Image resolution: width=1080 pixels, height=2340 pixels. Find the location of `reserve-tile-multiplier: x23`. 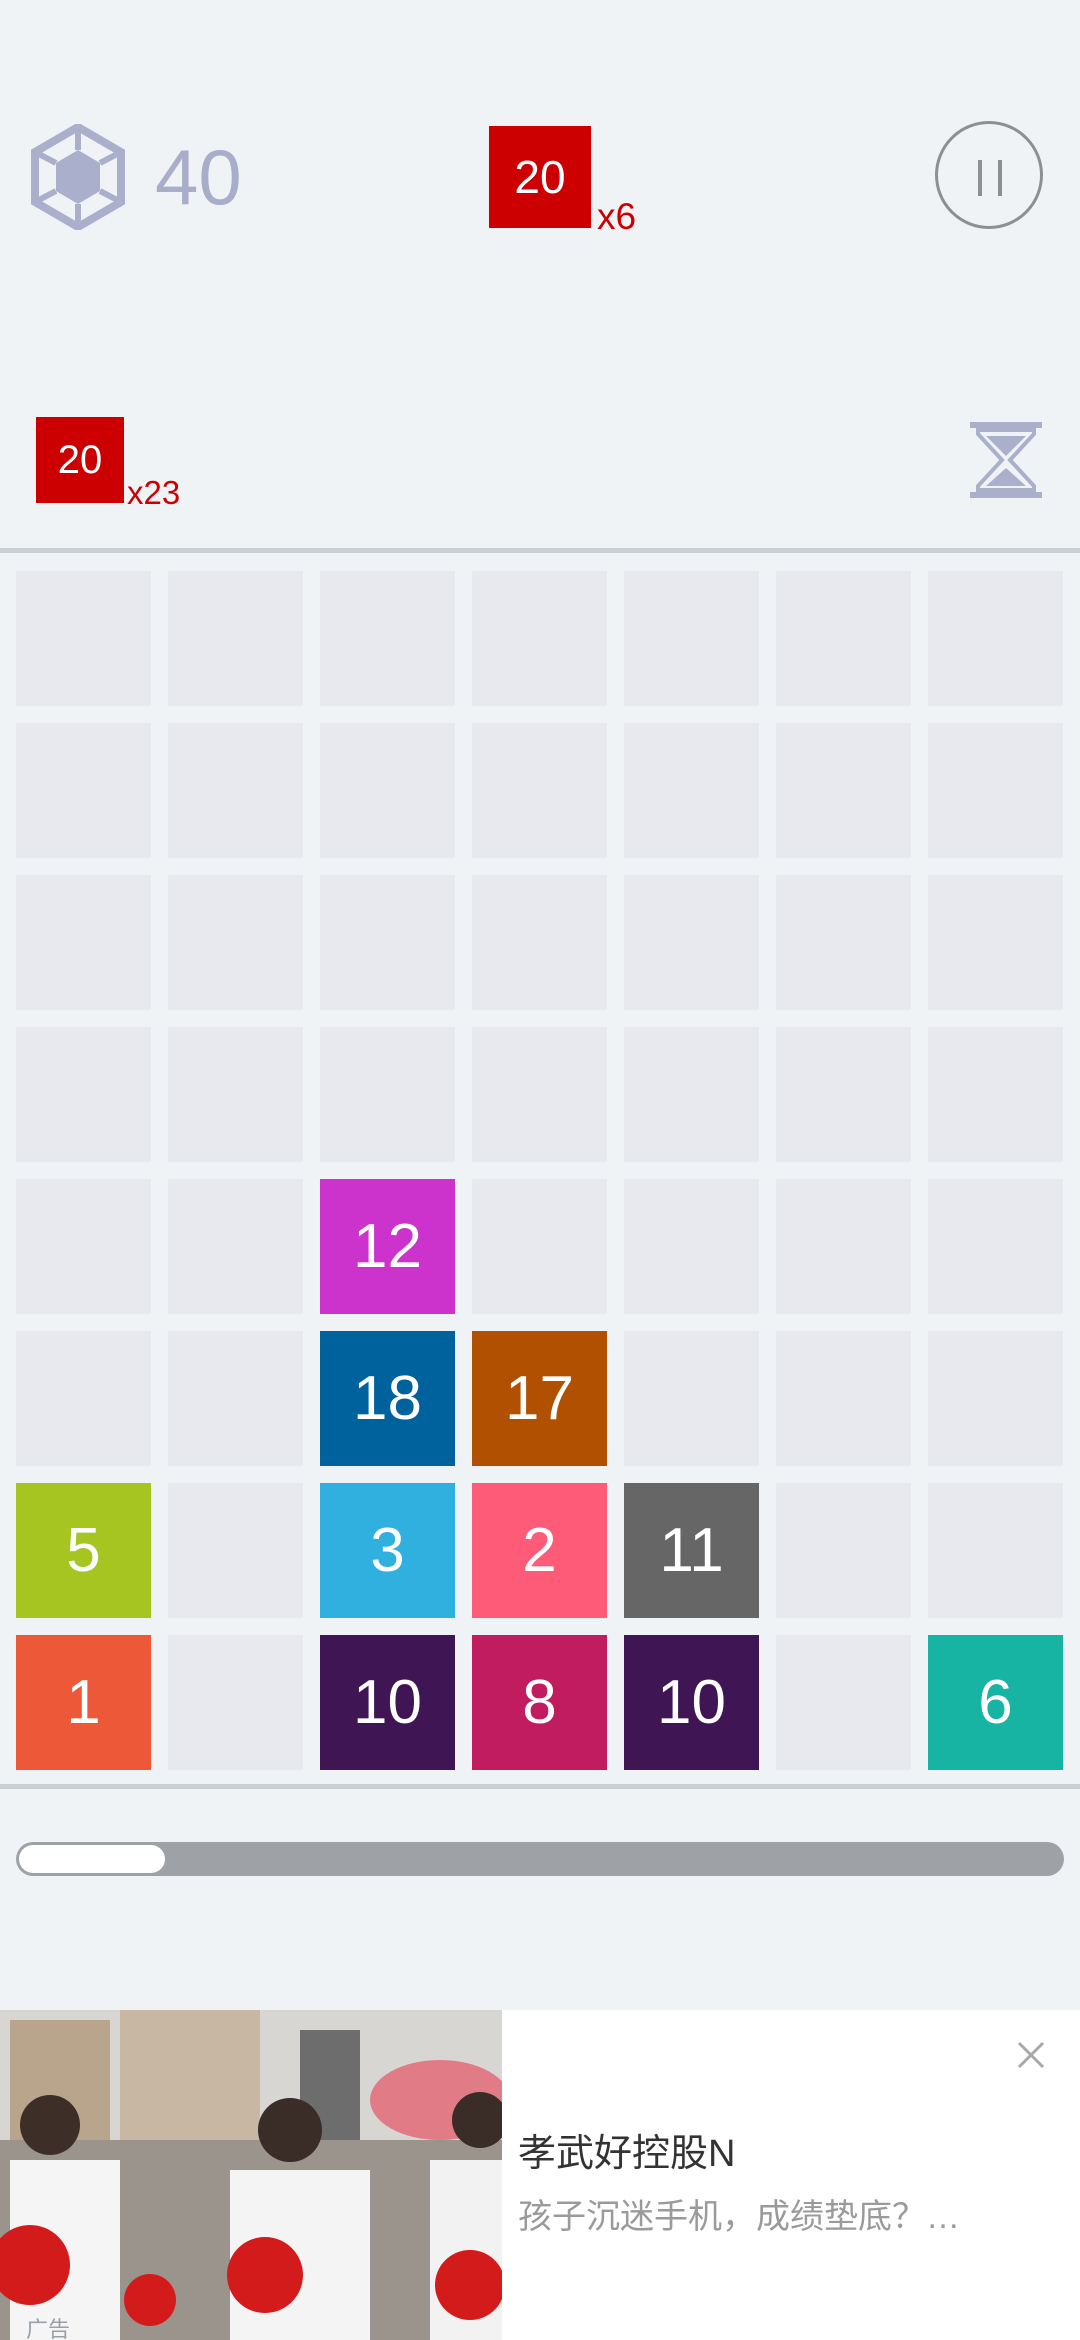

reserve-tile-multiplier: x23 is located at coordinates (154, 492).